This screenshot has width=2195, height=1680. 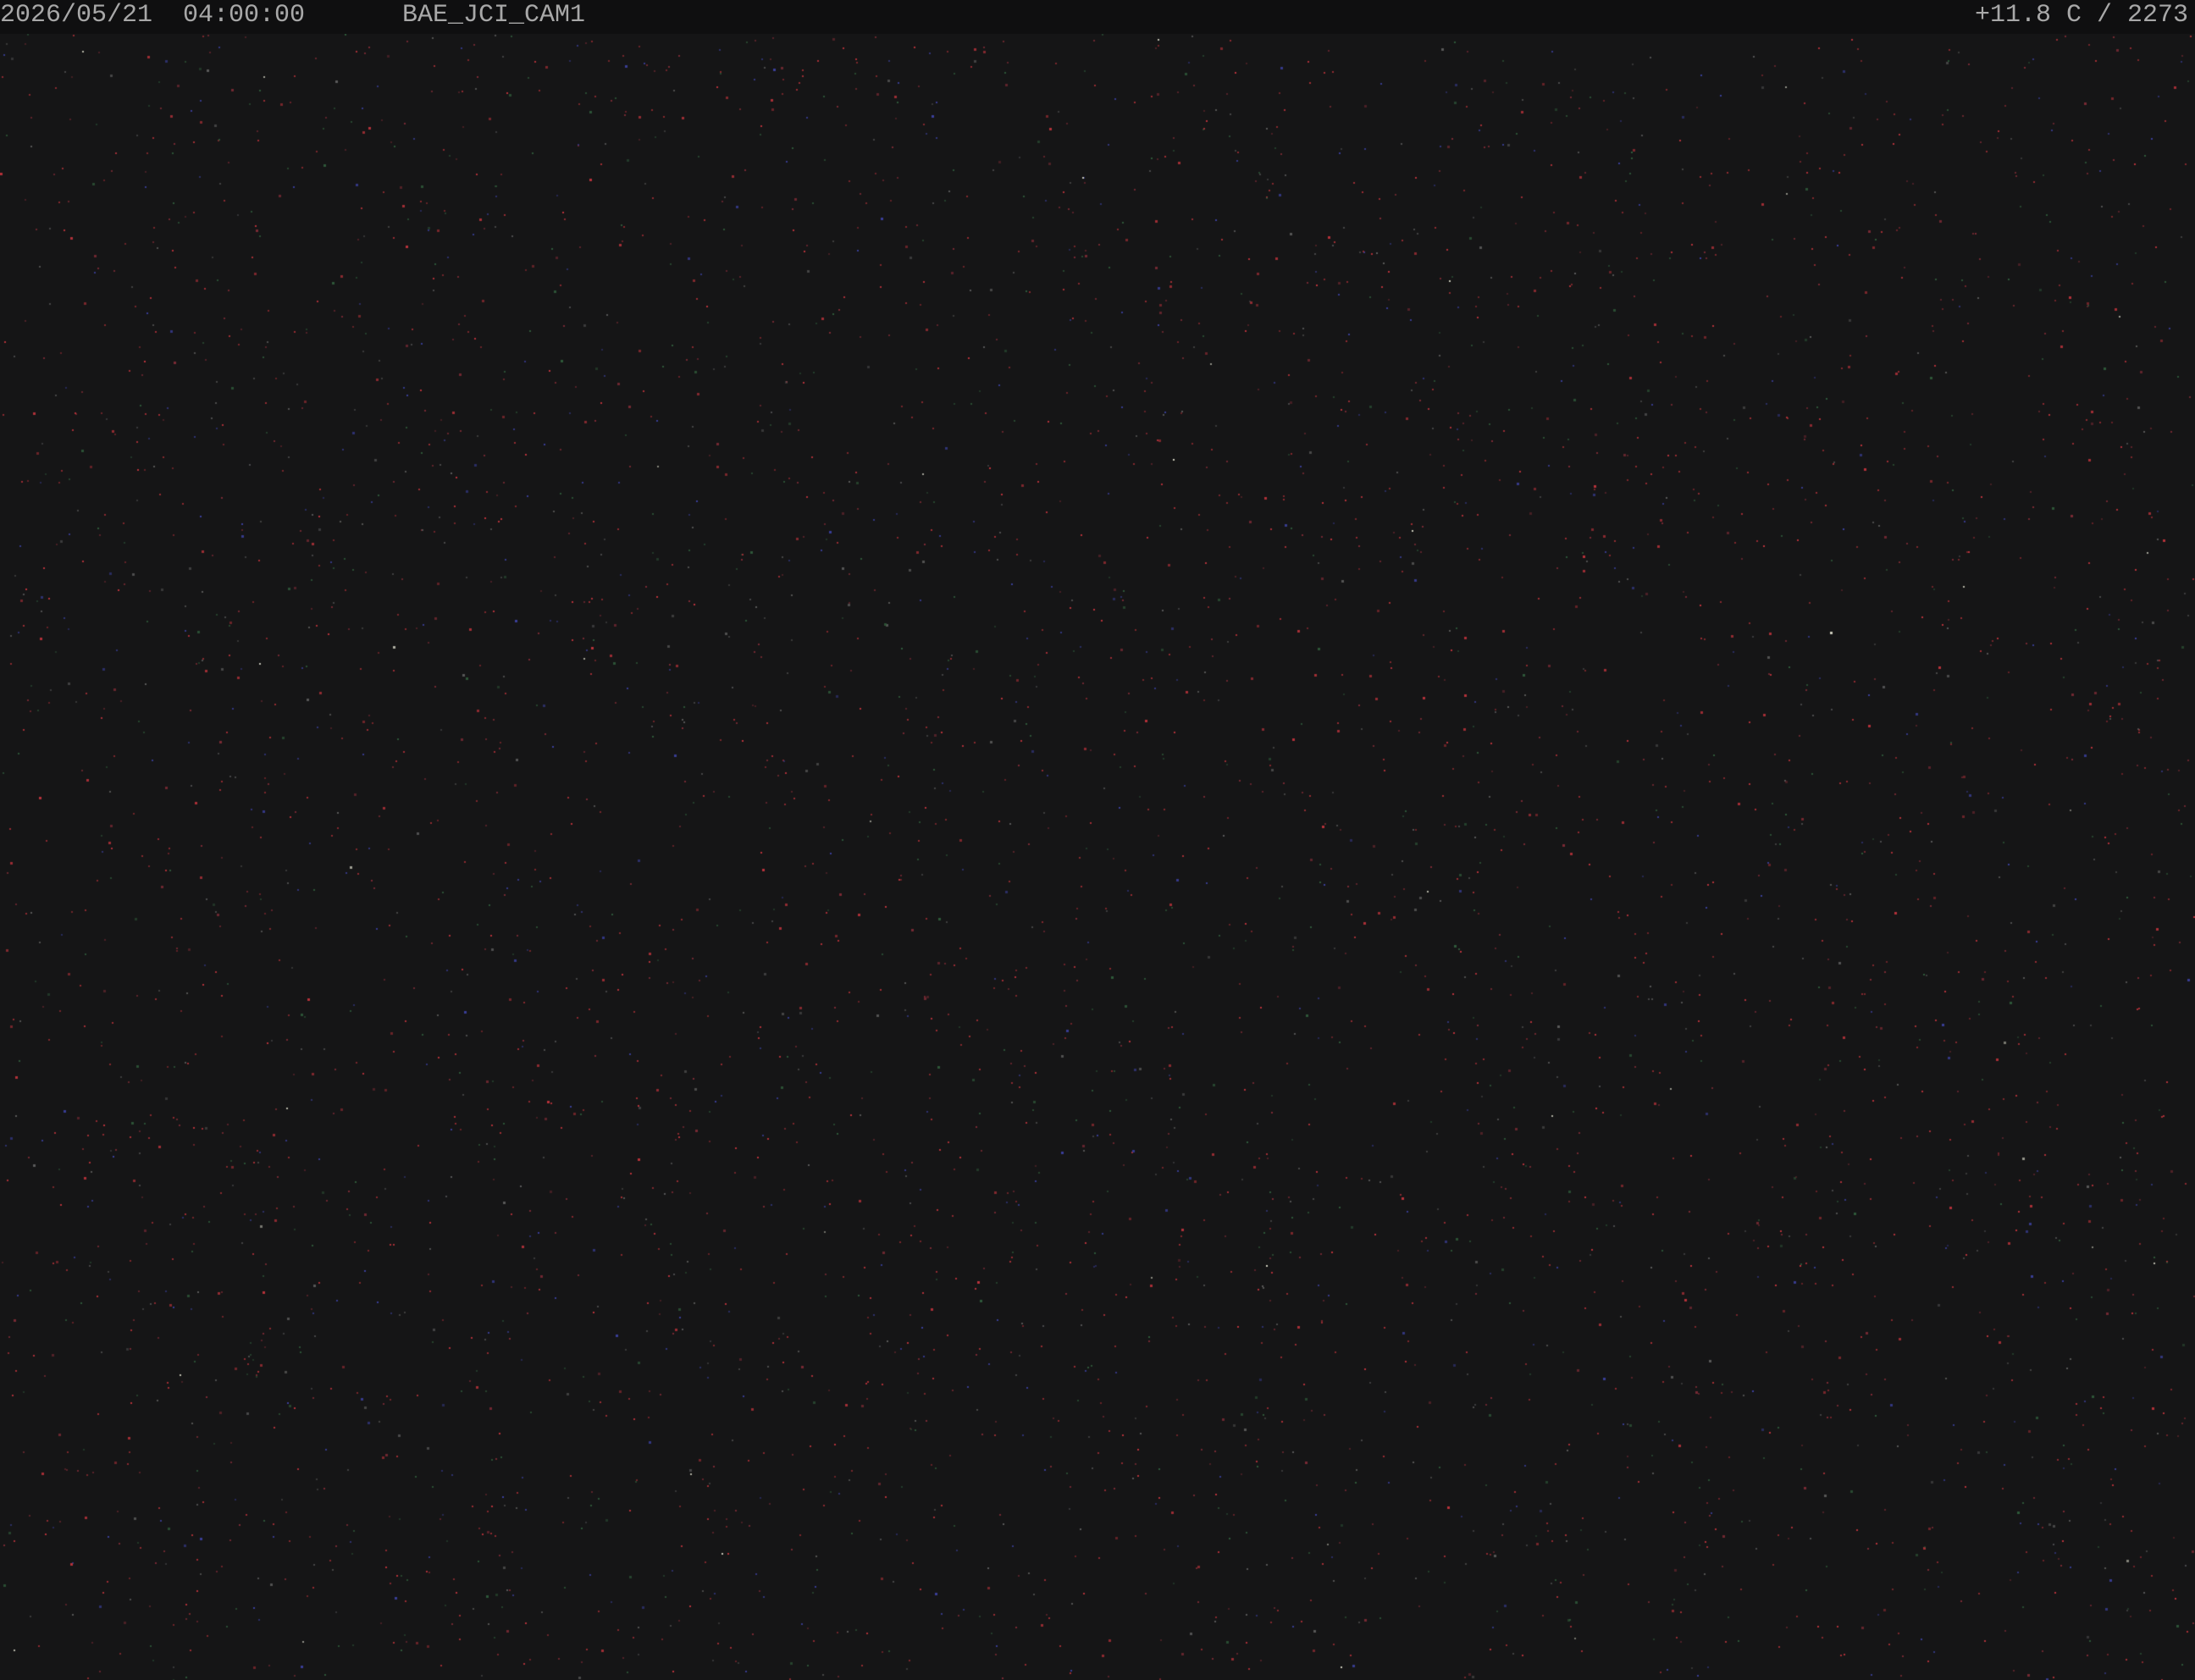 I want to click on camera-name-label: BAE_JCI_CAM1, so click(x=494, y=15).